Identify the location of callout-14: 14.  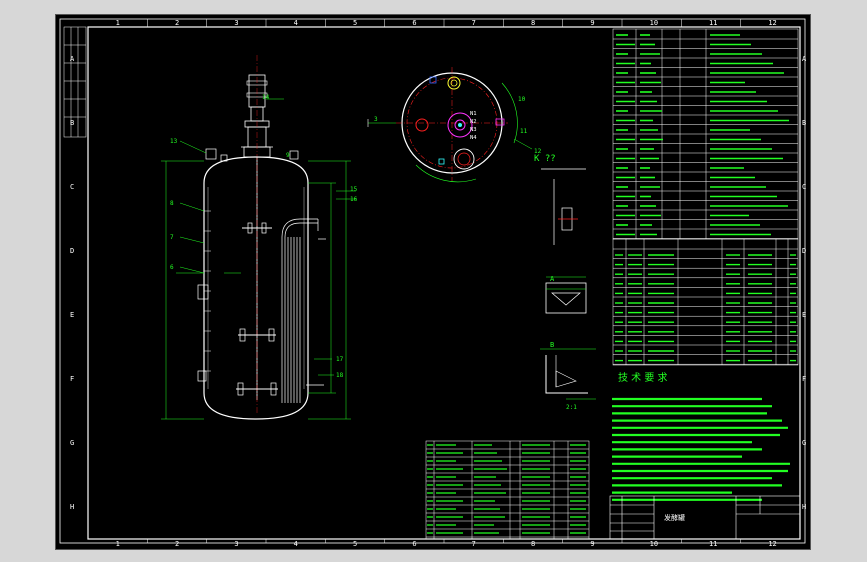
(266, 97).